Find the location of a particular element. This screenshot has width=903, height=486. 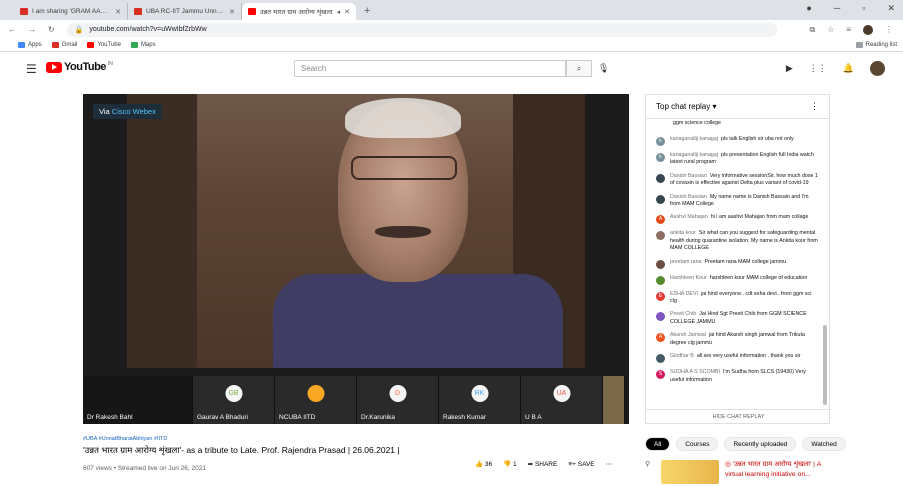

logo-country: IN is located at coordinates (110, 64).